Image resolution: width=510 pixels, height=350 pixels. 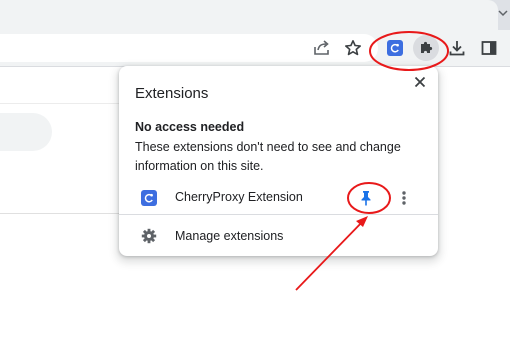 I want to click on extension-row: CherryProxy Extension, so click(x=278, y=198).